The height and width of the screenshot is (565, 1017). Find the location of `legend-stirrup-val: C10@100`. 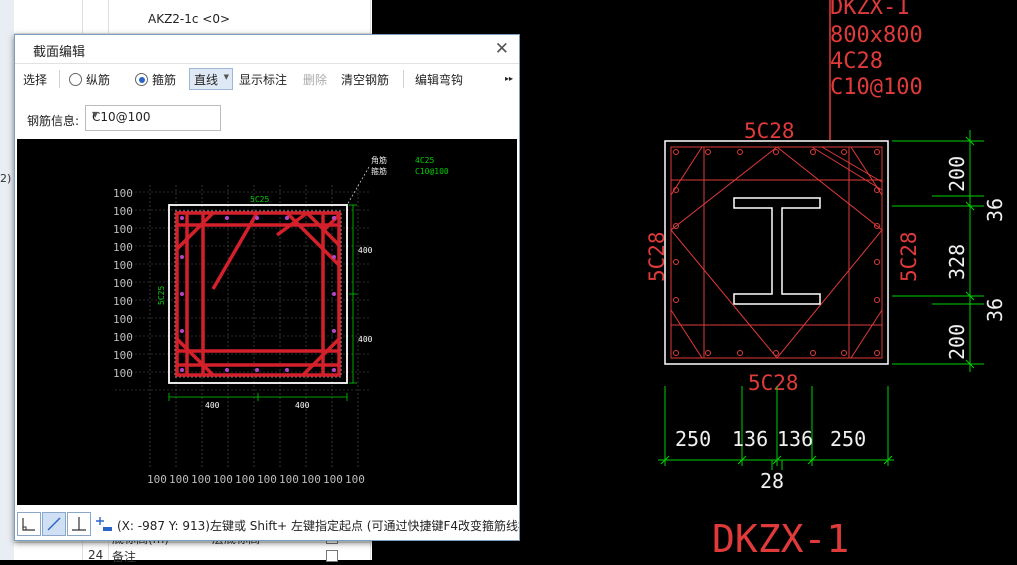

legend-stirrup-val: C10@100 is located at coordinates (432, 171).